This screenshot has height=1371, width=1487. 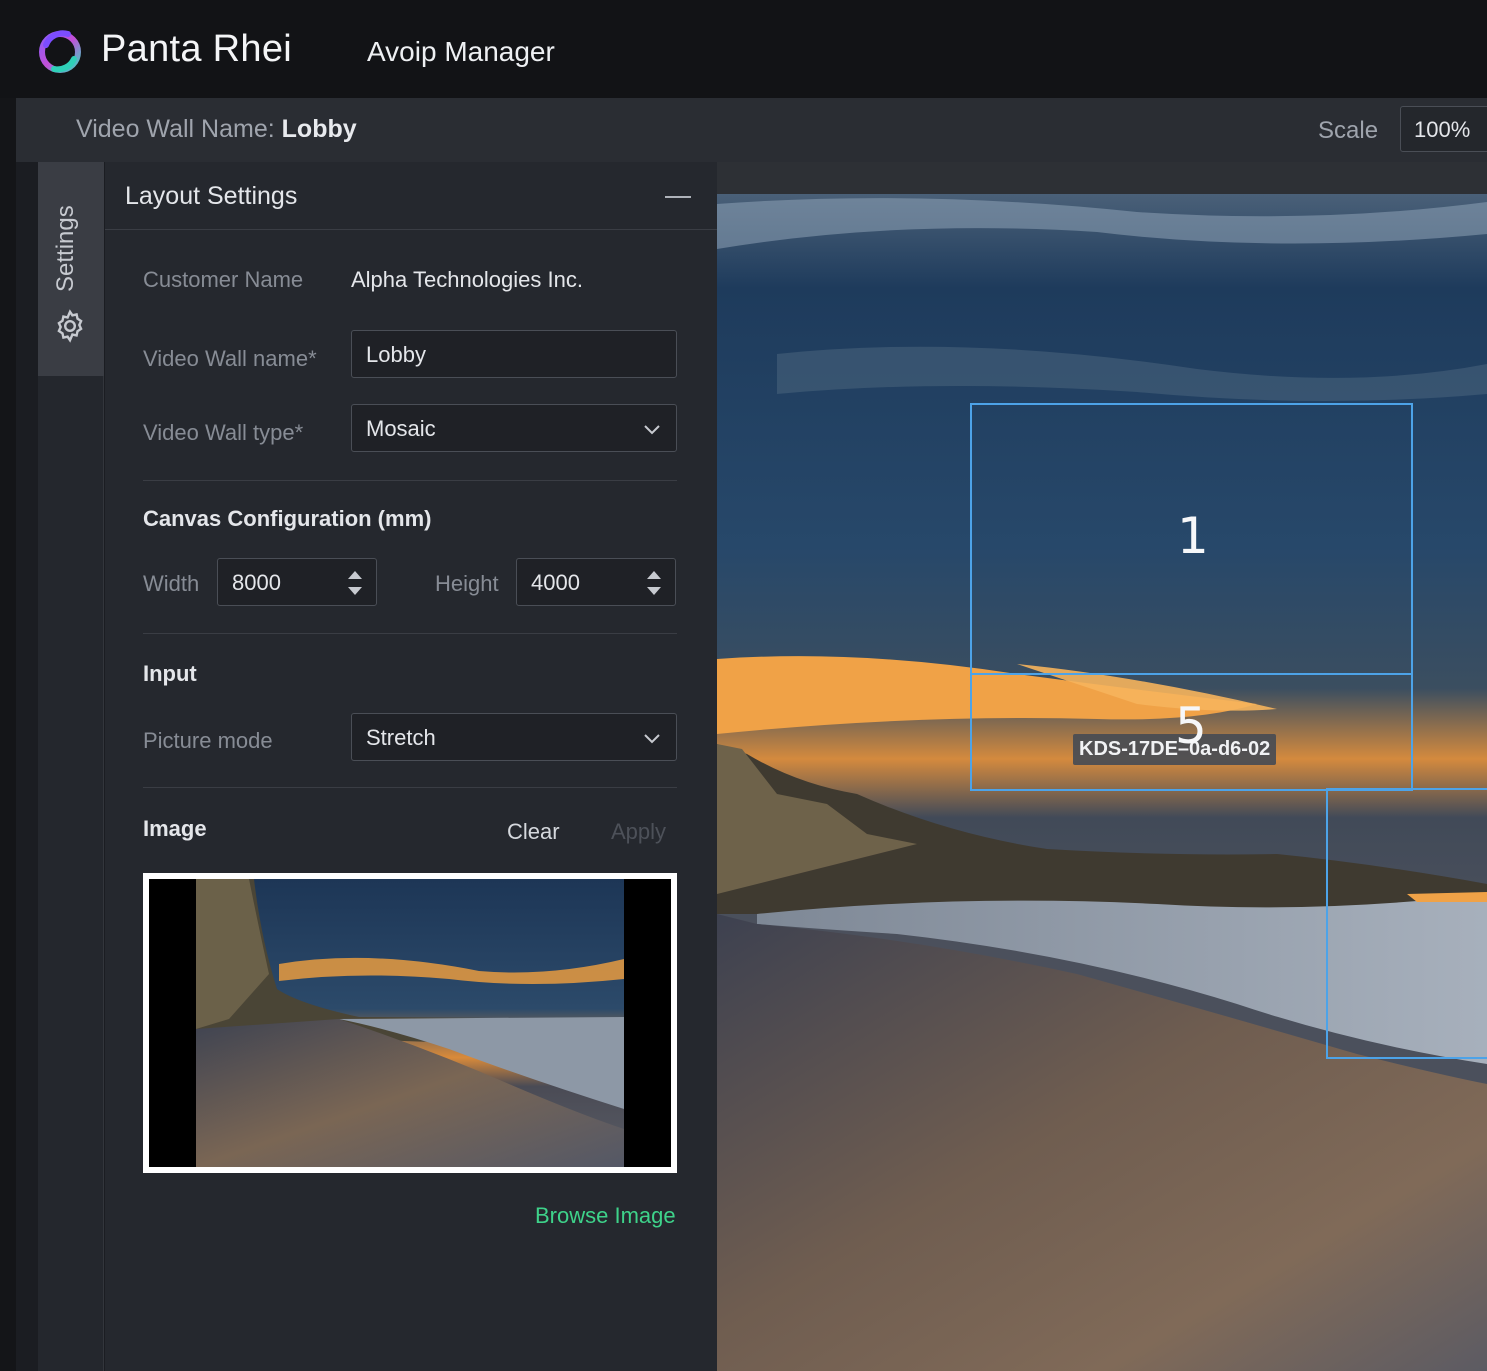 I want to click on video-wall-type-label: Video Wall type*, so click(x=223, y=432).